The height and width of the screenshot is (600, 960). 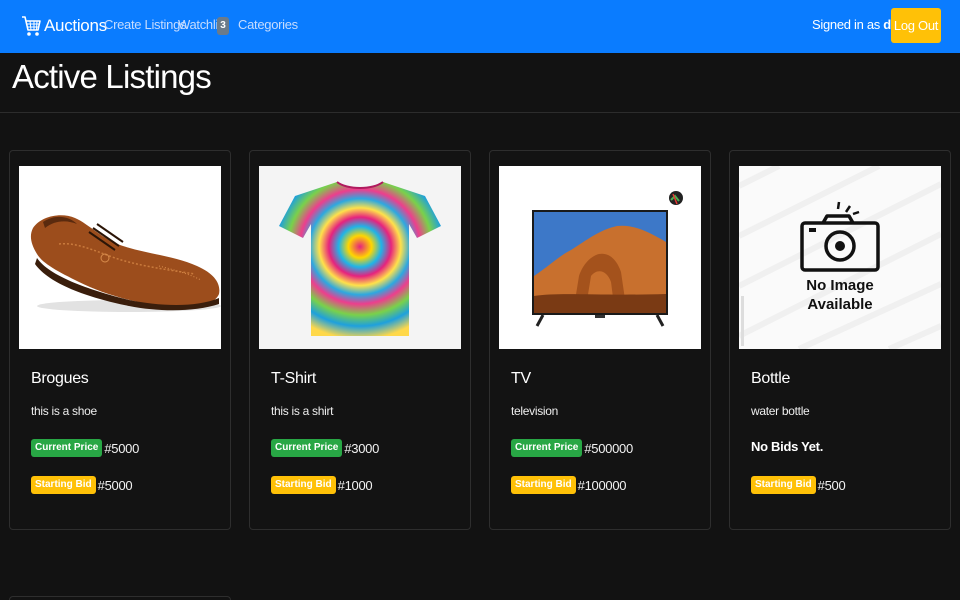 I want to click on starting-bid-value: #500, so click(x=831, y=485).